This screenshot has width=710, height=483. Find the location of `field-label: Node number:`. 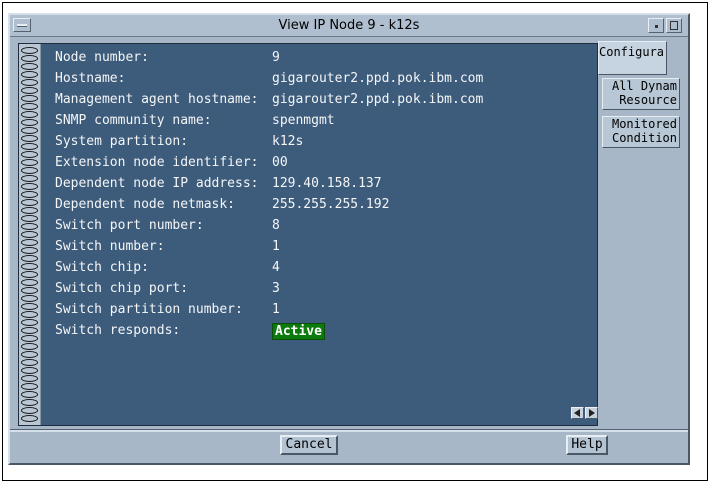

field-label: Node number: is located at coordinates (102, 57).